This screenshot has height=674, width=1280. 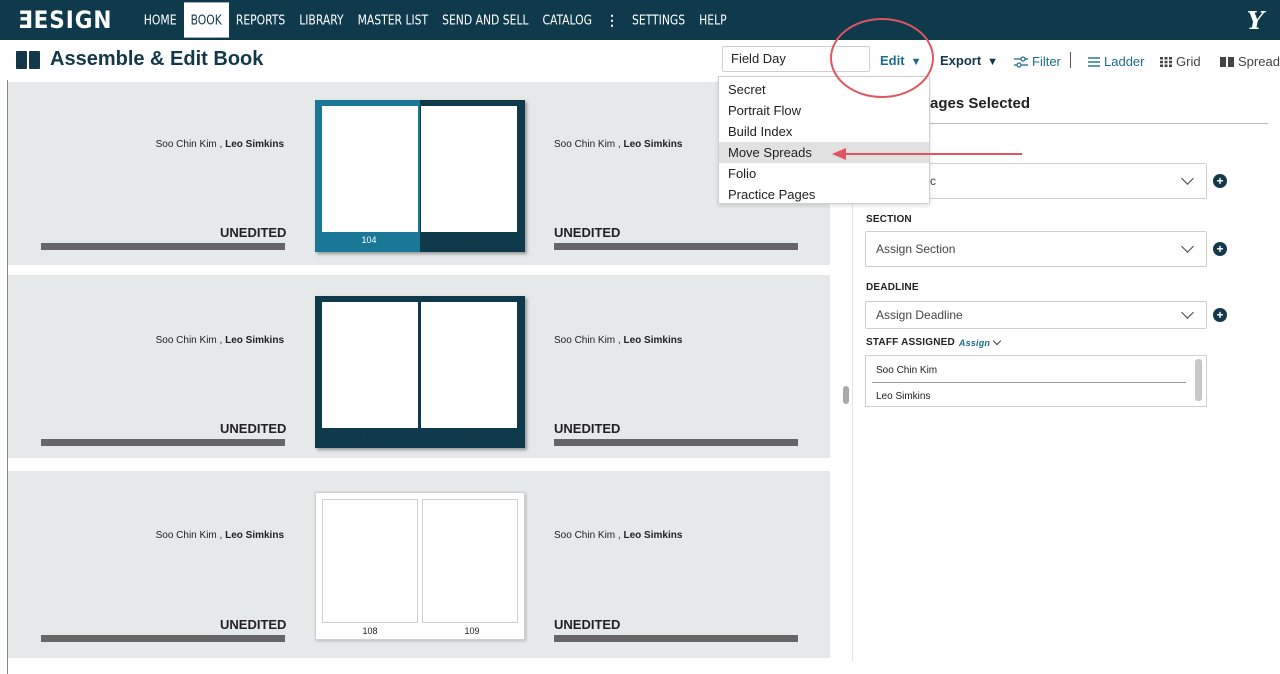 I want to click on nav-book: BOOK, so click(x=206, y=20).